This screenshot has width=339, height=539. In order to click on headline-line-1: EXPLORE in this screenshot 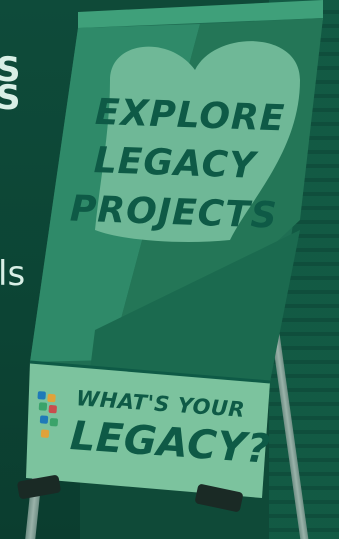, I will do `click(190, 115)`.